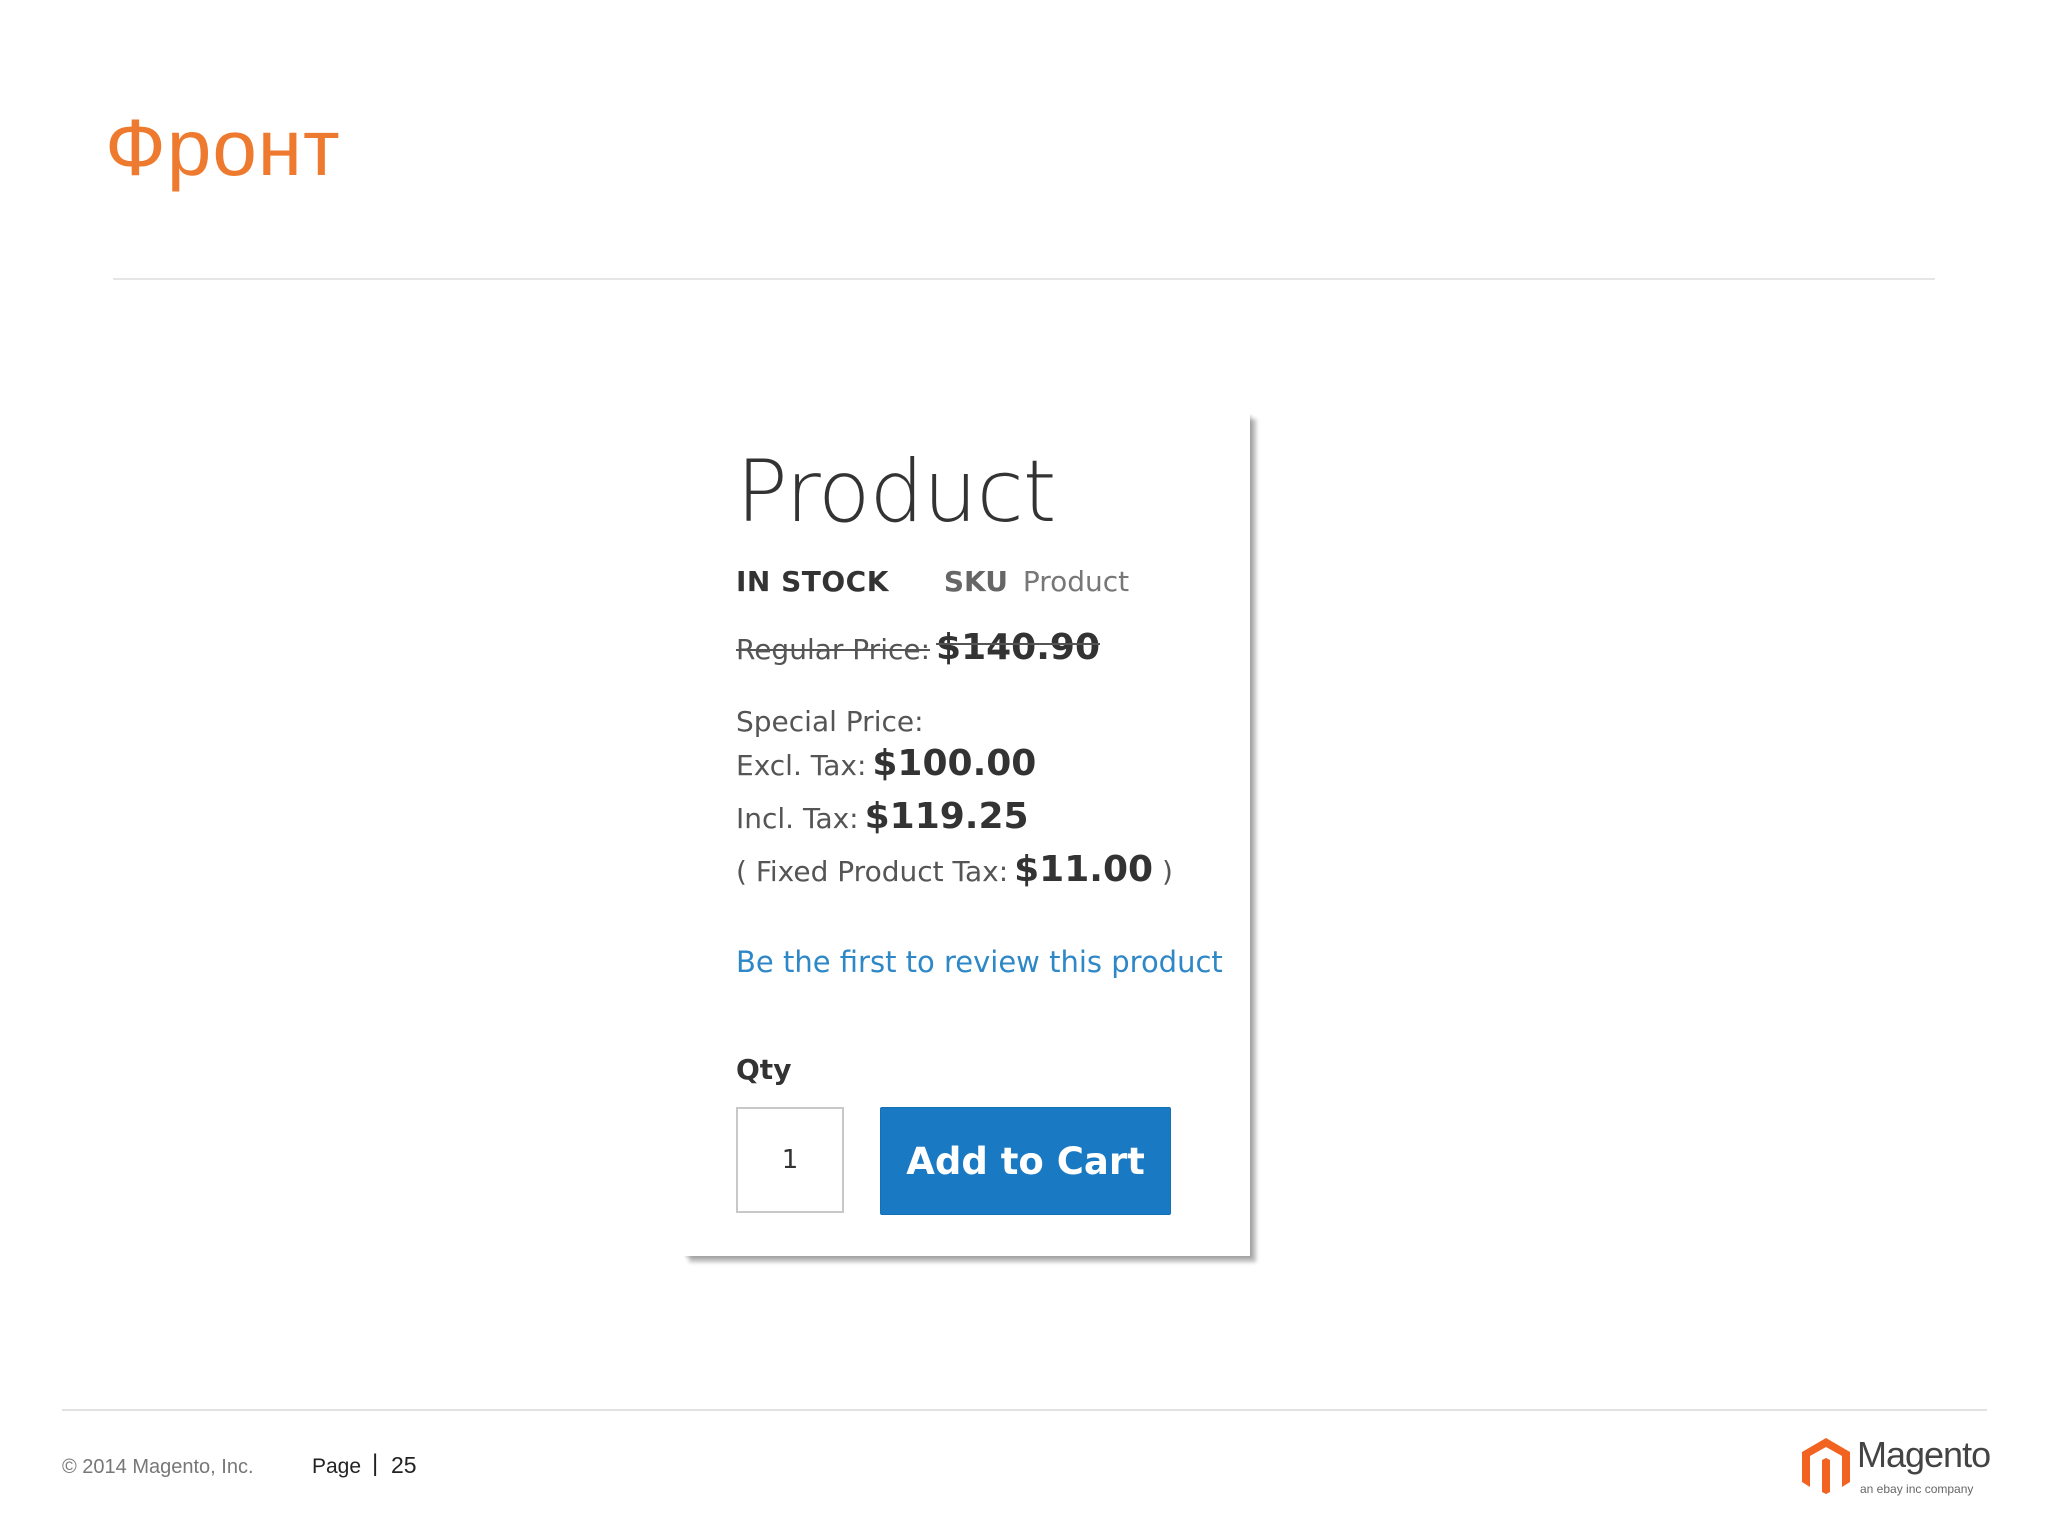 The height and width of the screenshot is (1536, 2048). What do you see at coordinates (896, 492) in the screenshot?
I see `product-title: Product` at bounding box center [896, 492].